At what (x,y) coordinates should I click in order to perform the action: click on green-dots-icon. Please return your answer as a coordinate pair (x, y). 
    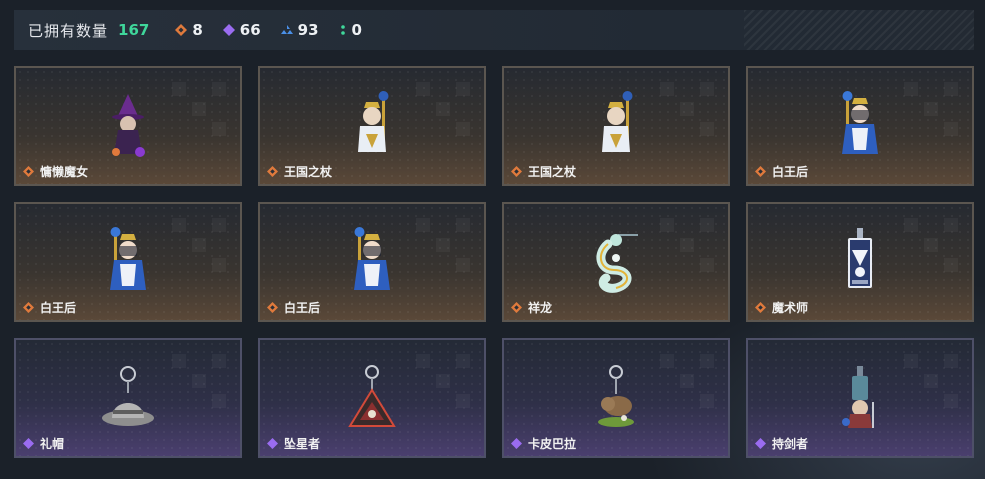
    Looking at the image, I should click on (342, 30).